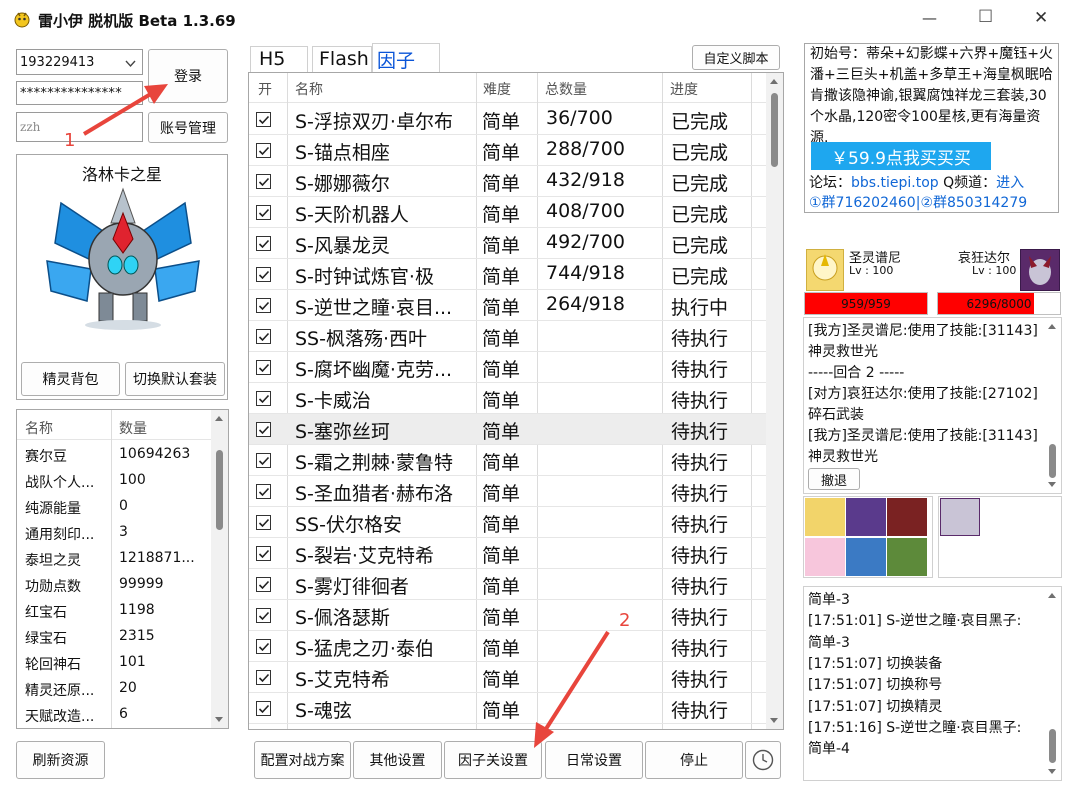 The width and height of the screenshot is (1071, 796). What do you see at coordinates (1041, 18) in the screenshot?
I see `close-icon: ✕` at bounding box center [1041, 18].